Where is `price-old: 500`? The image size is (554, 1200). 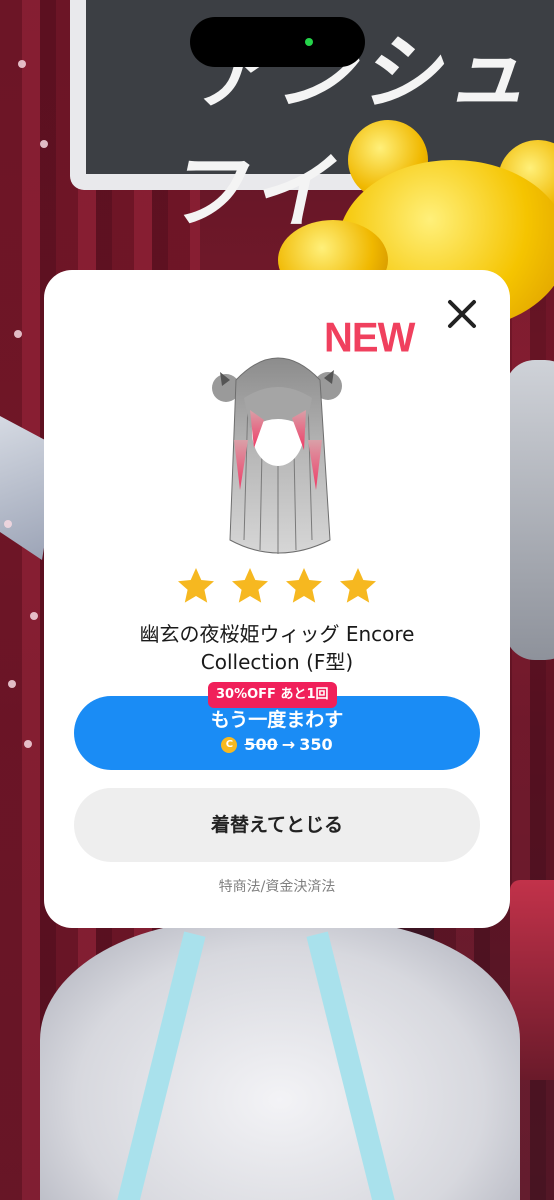 price-old: 500 is located at coordinates (261, 744).